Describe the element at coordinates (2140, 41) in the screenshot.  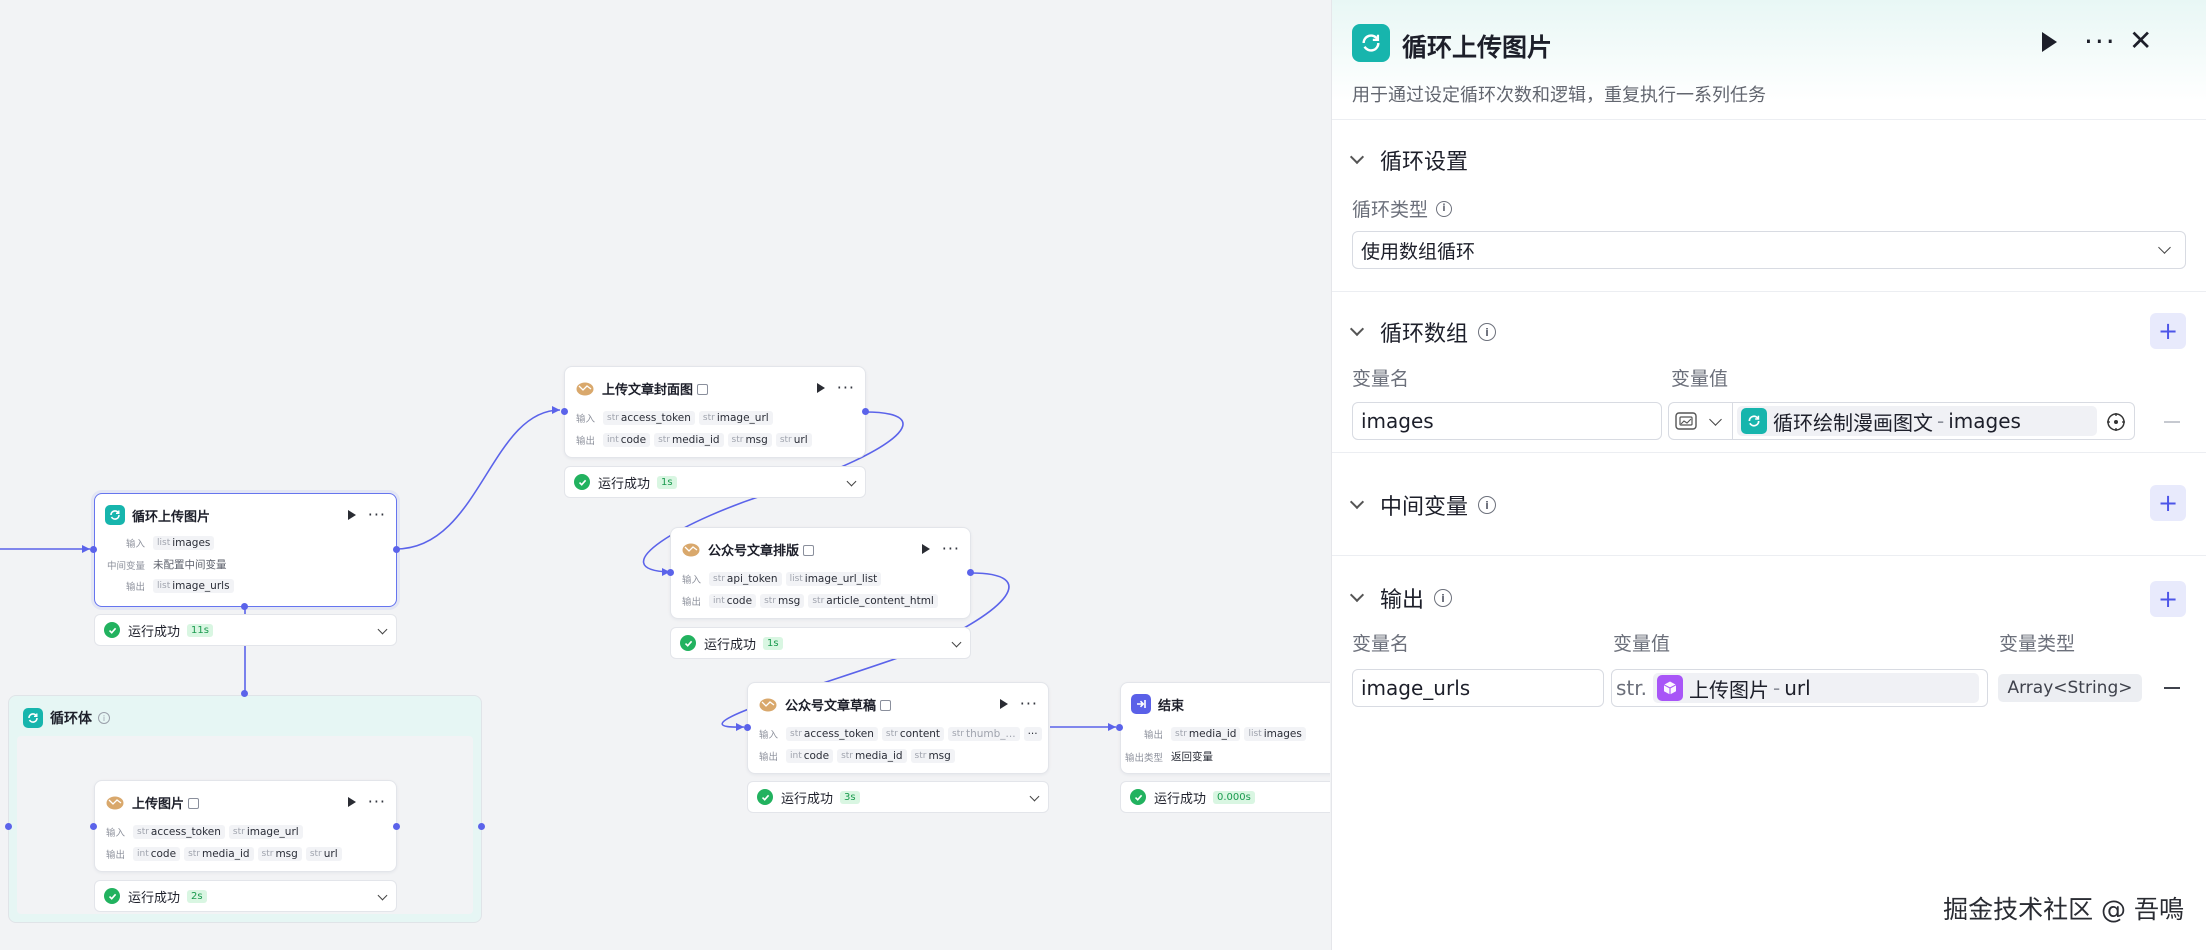
I see `close-icon: ✕` at that location.